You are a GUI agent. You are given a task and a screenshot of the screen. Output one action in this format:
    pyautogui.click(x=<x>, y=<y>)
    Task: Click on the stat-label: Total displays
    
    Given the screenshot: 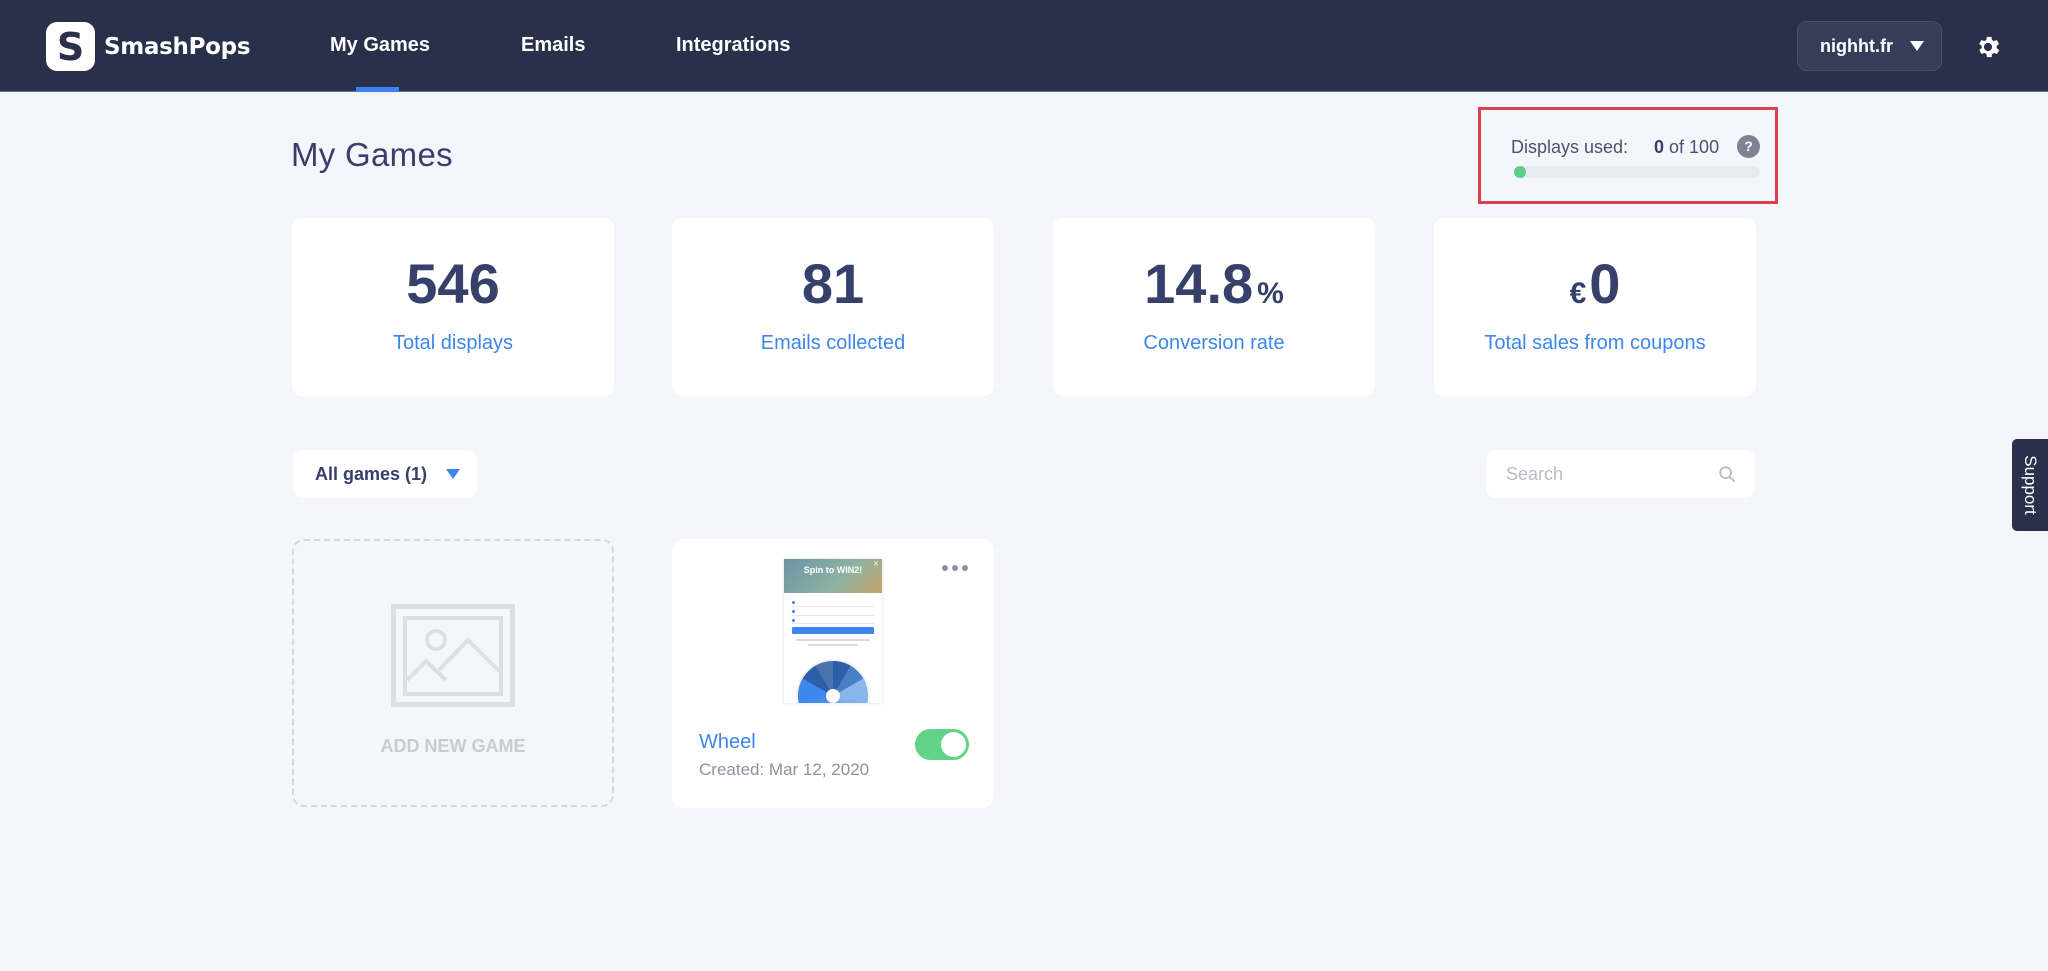 What is the action you would take?
    pyautogui.click(x=453, y=343)
    